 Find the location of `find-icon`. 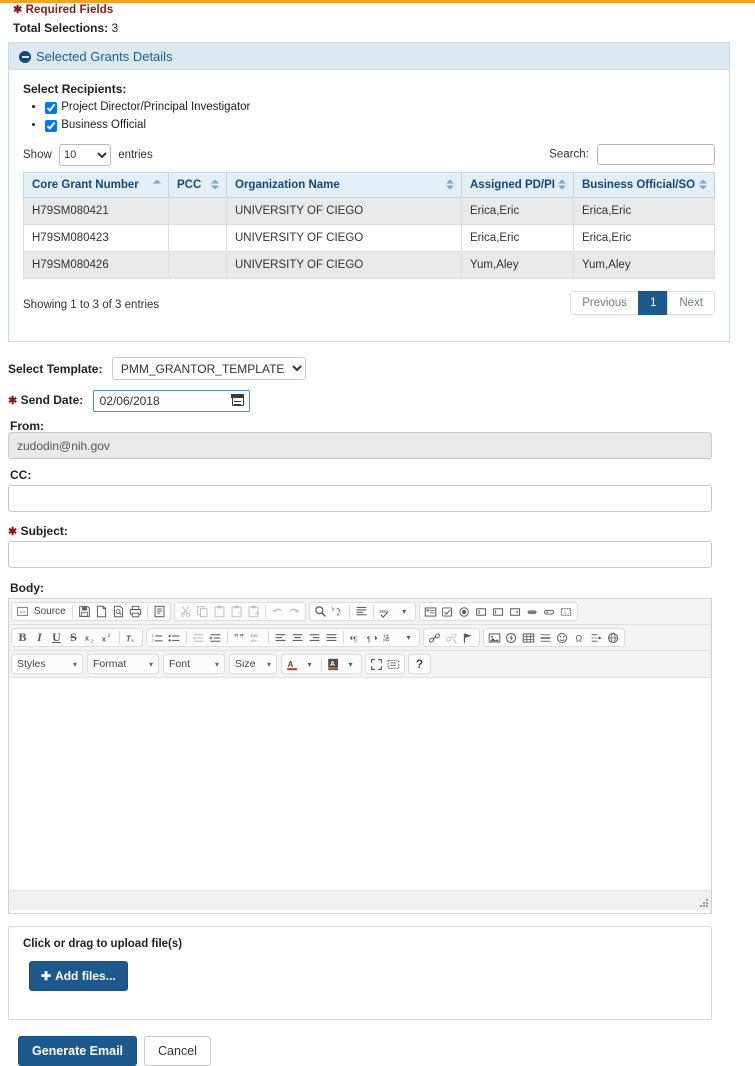

find-icon is located at coordinates (320, 612).